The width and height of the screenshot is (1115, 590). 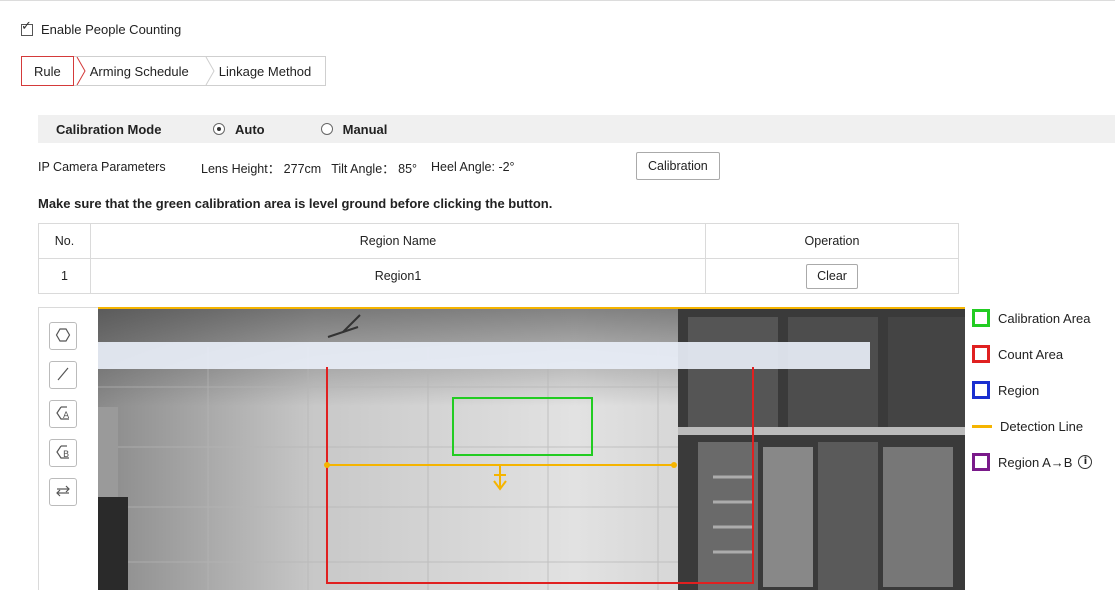 I want to click on region-b-icon: B, so click(x=63, y=453).